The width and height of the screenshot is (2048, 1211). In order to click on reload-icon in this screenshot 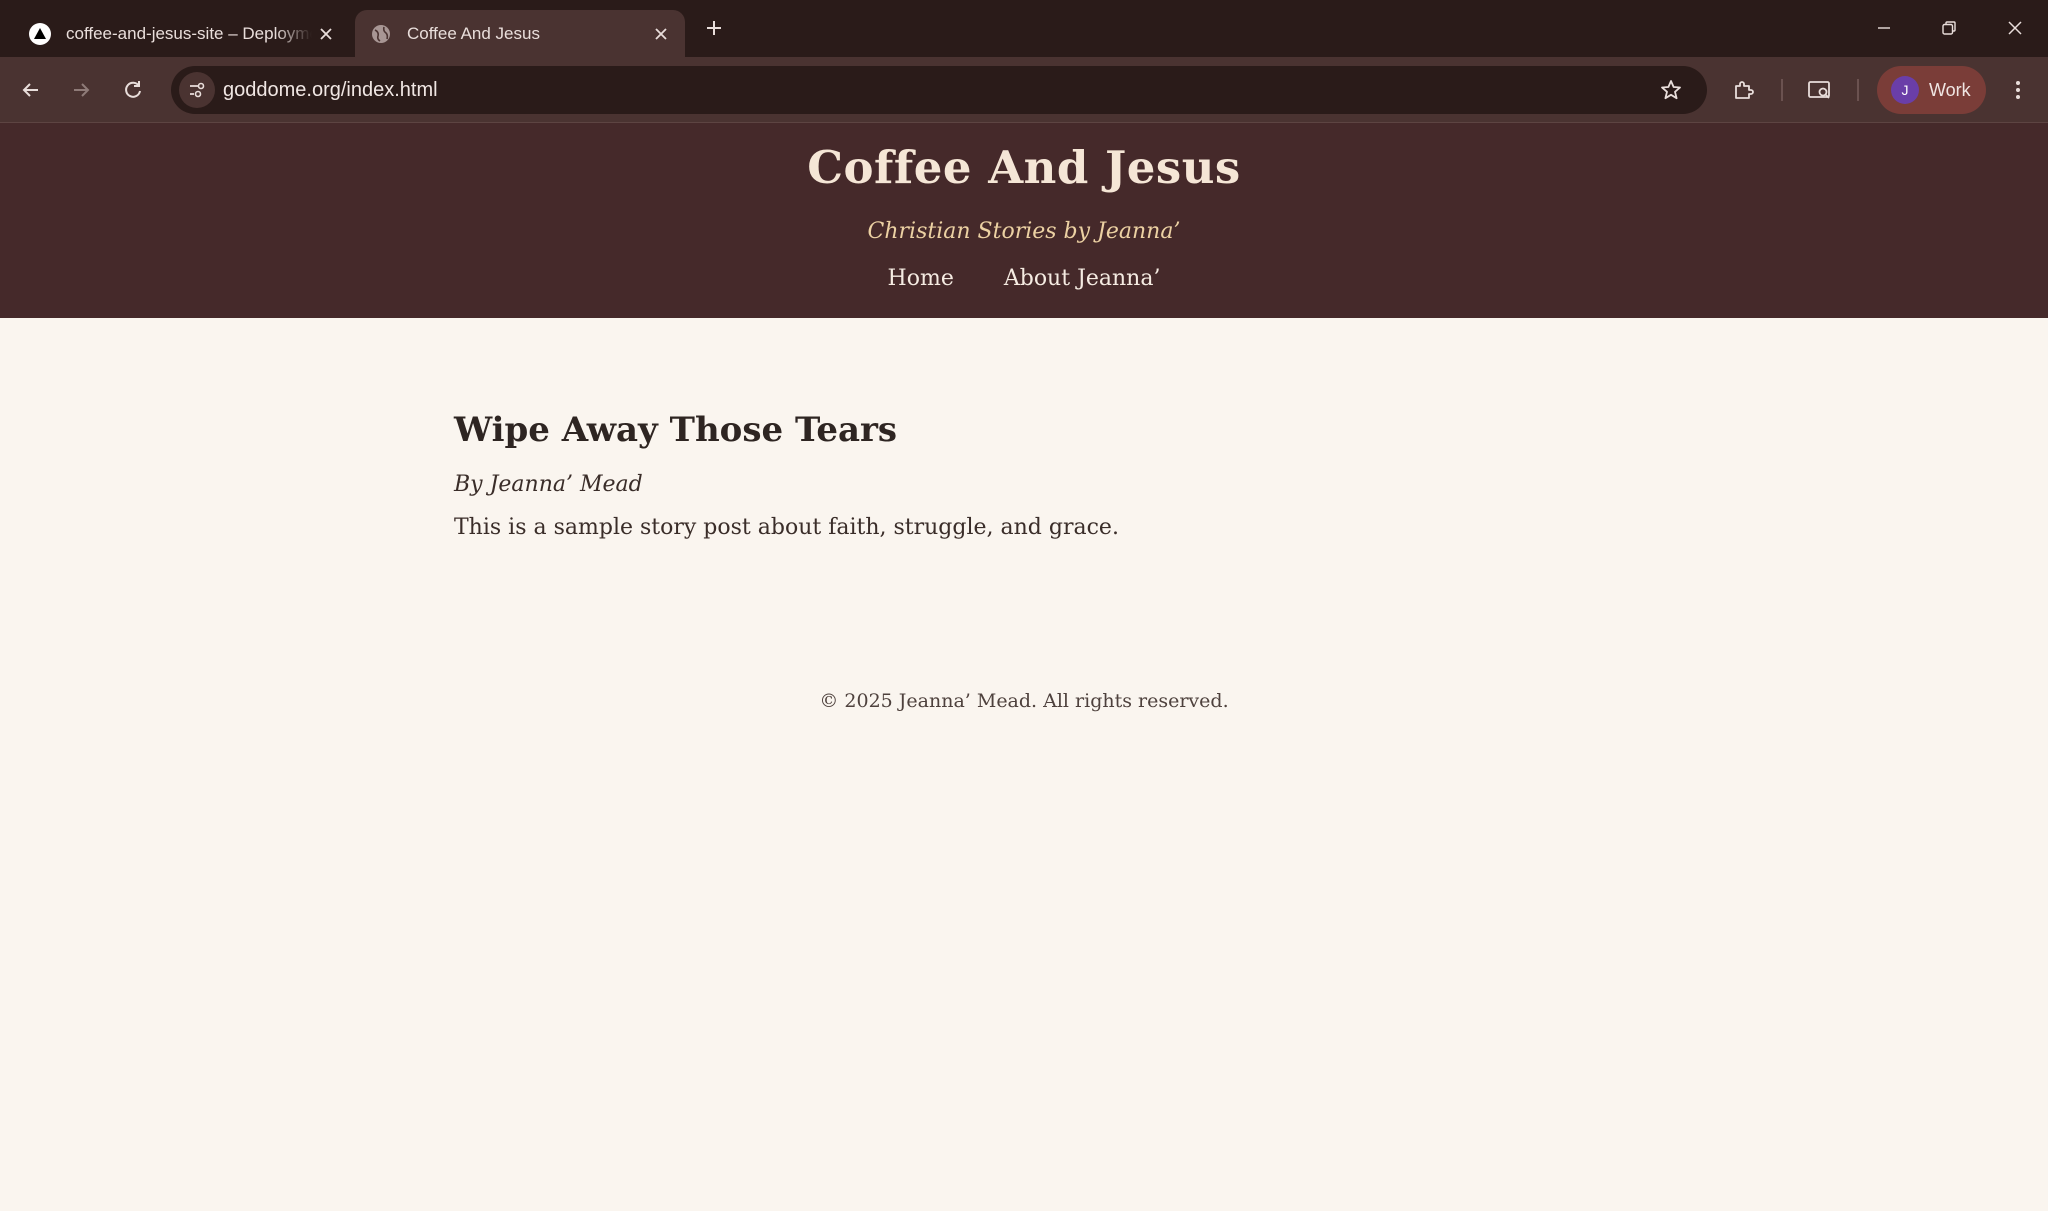, I will do `click(133, 89)`.